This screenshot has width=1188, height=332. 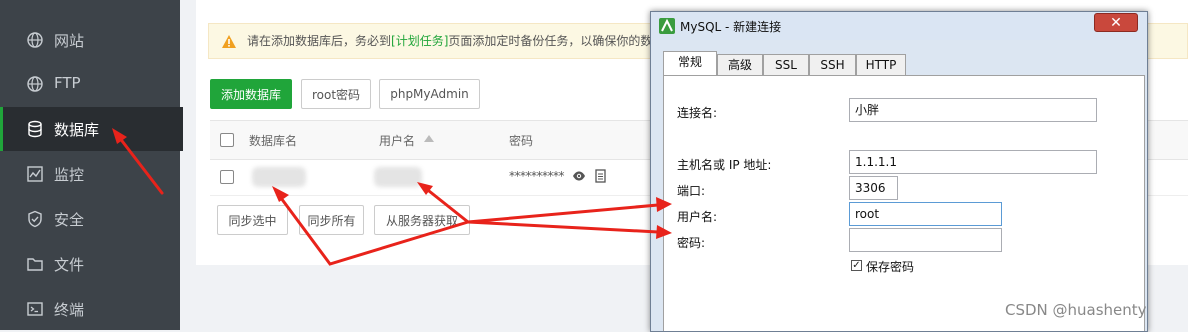 I want to click on connection-name-label: 连接名:, so click(x=697, y=113).